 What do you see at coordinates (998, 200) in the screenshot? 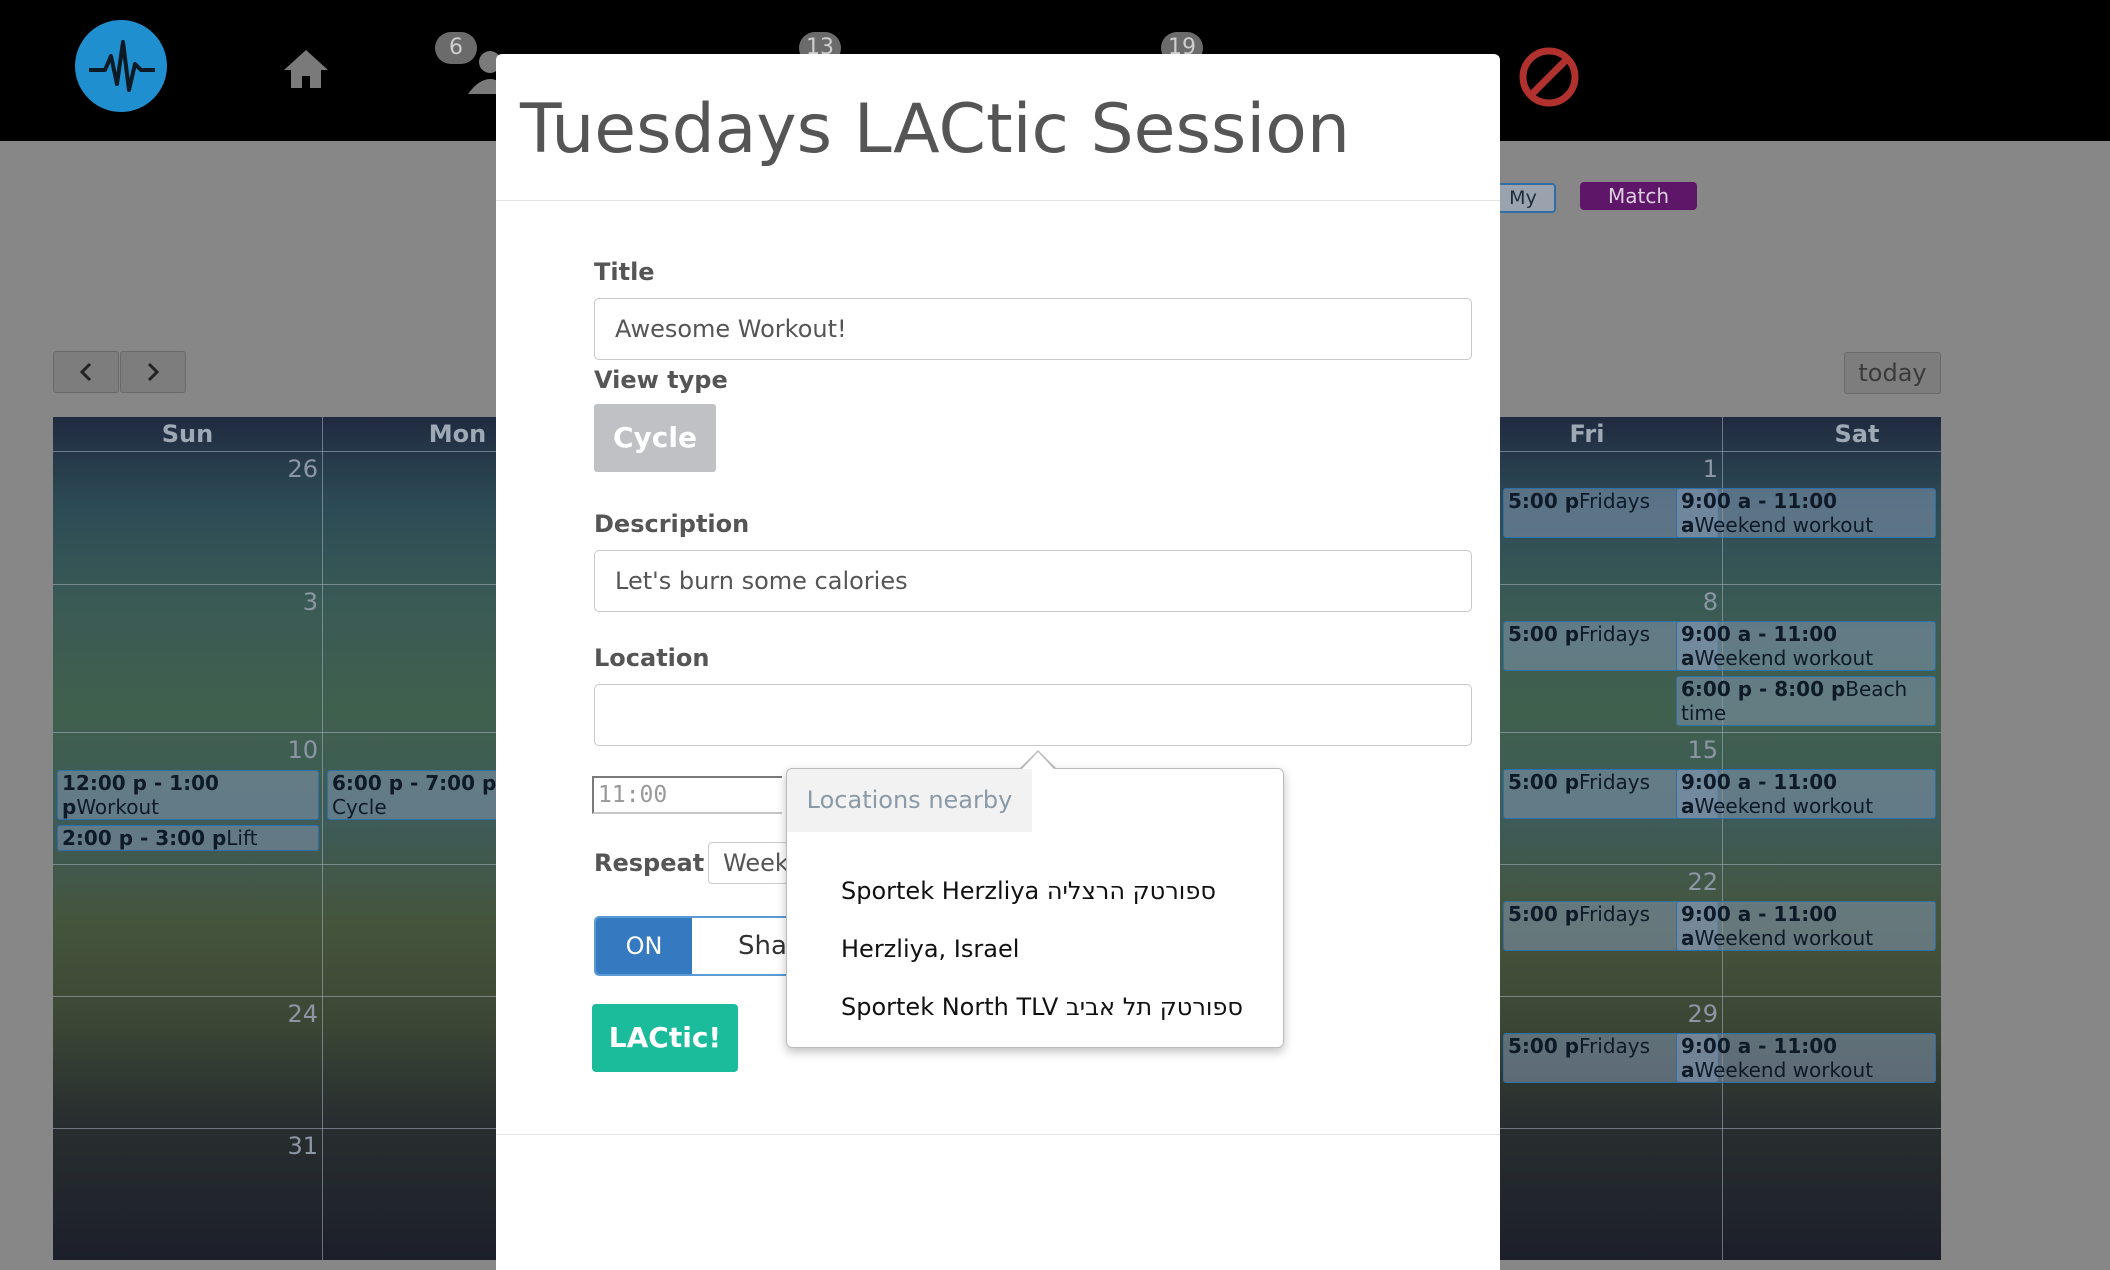
I see `modal-header-divider` at bounding box center [998, 200].